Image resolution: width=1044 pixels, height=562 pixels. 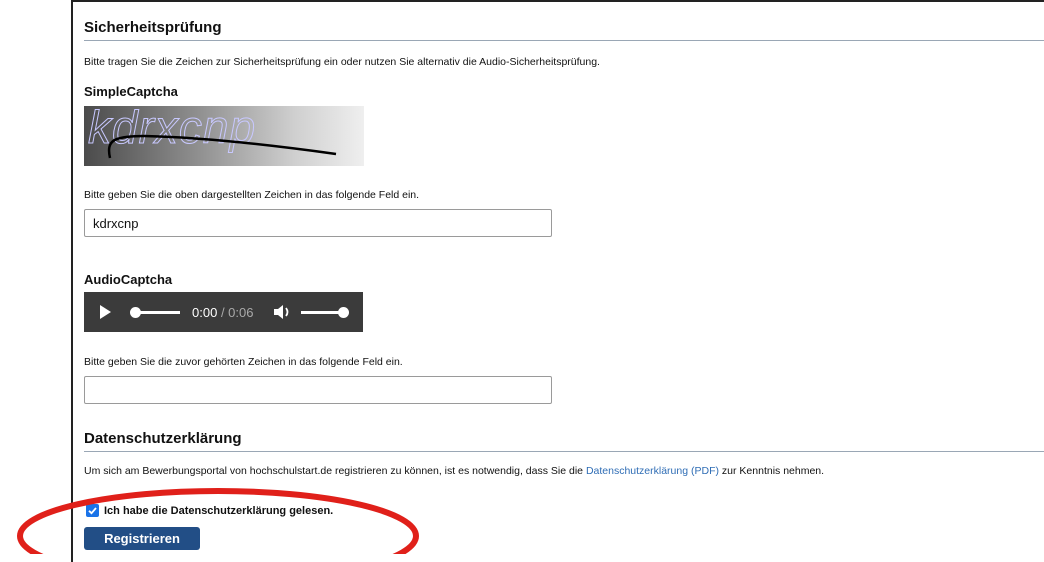 What do you see at coordinates (564, 451) in the screenshot?
I see `privacy-section-divider` at bounding box center [564, 451].